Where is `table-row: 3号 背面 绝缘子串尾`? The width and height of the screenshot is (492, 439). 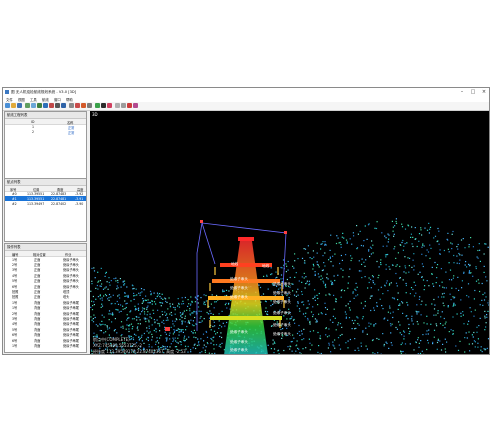 table-row: 3号 背面 绝缘子串尾 is located at coordinates (45, 318).